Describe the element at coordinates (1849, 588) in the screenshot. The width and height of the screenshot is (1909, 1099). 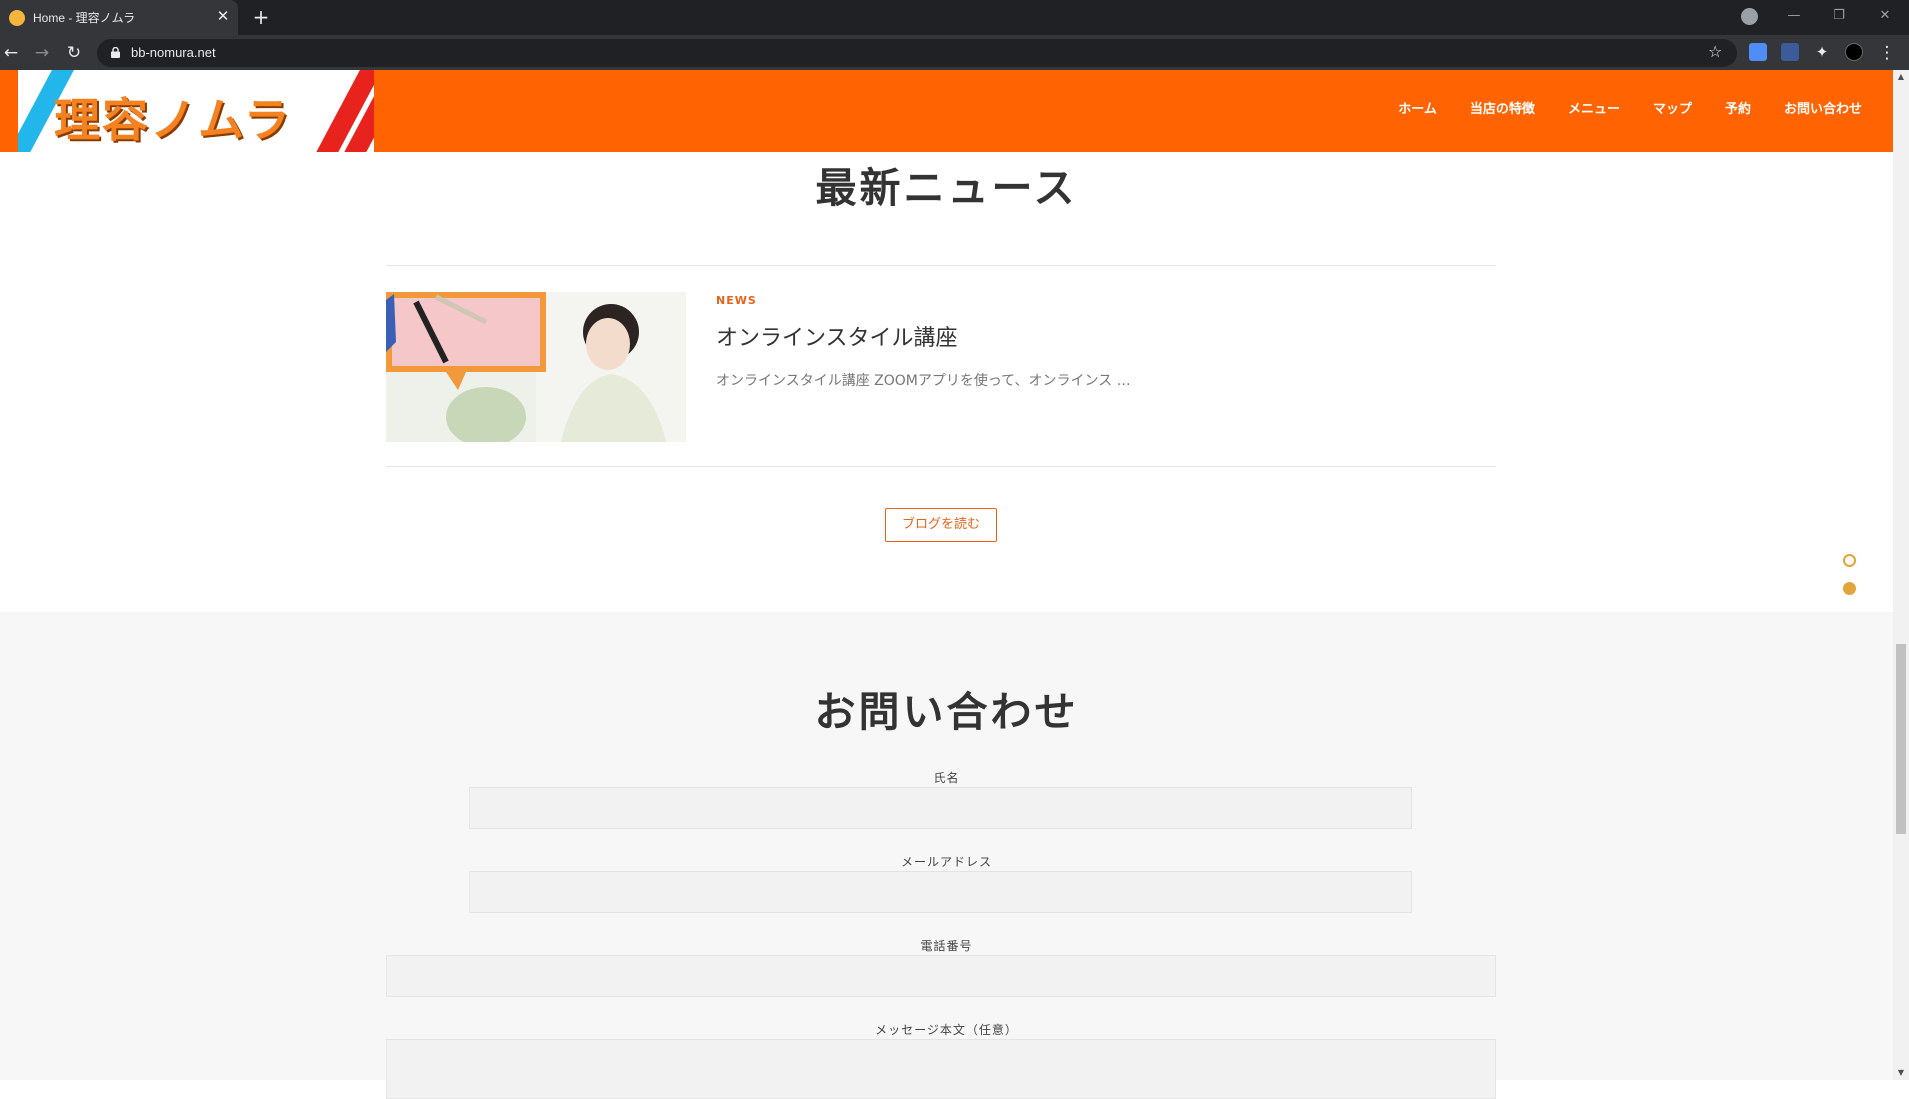
I see `section-nav-dot-active` at that location.